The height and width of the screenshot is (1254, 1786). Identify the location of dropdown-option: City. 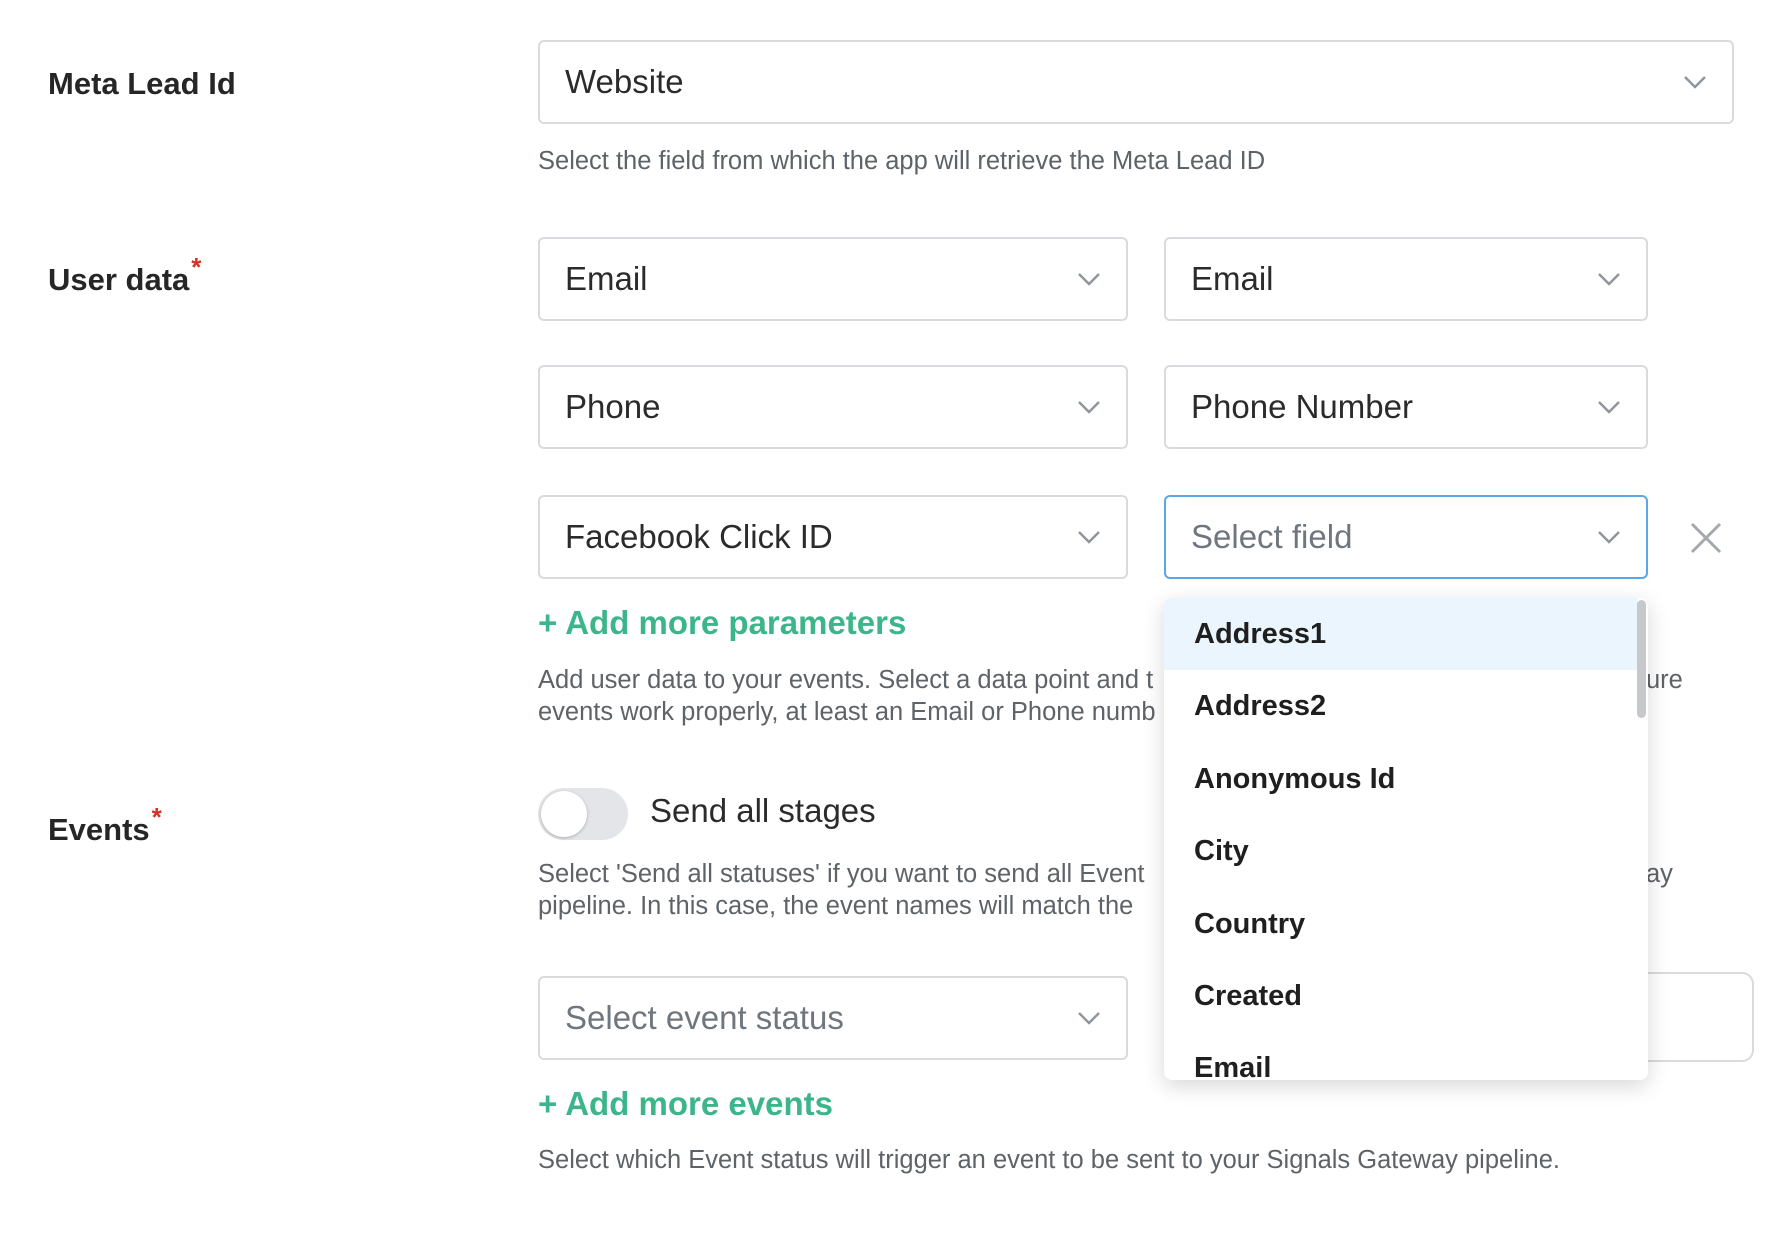
(1401, 851).